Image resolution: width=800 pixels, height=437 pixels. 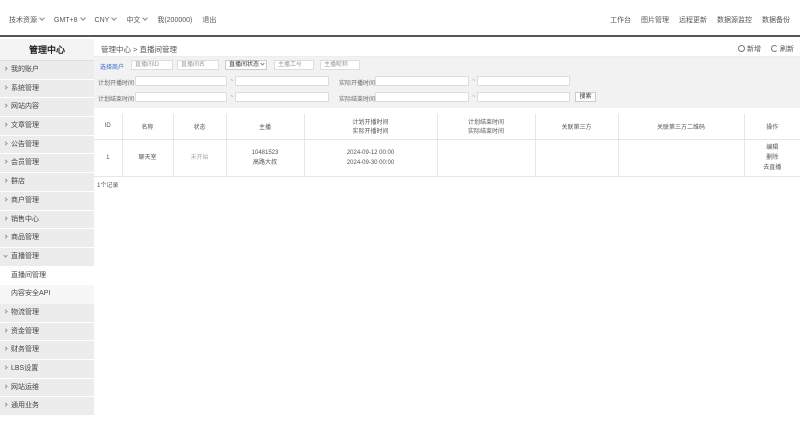 I want to click on room-name-input: 直播间名, so click(x=198, y=65).